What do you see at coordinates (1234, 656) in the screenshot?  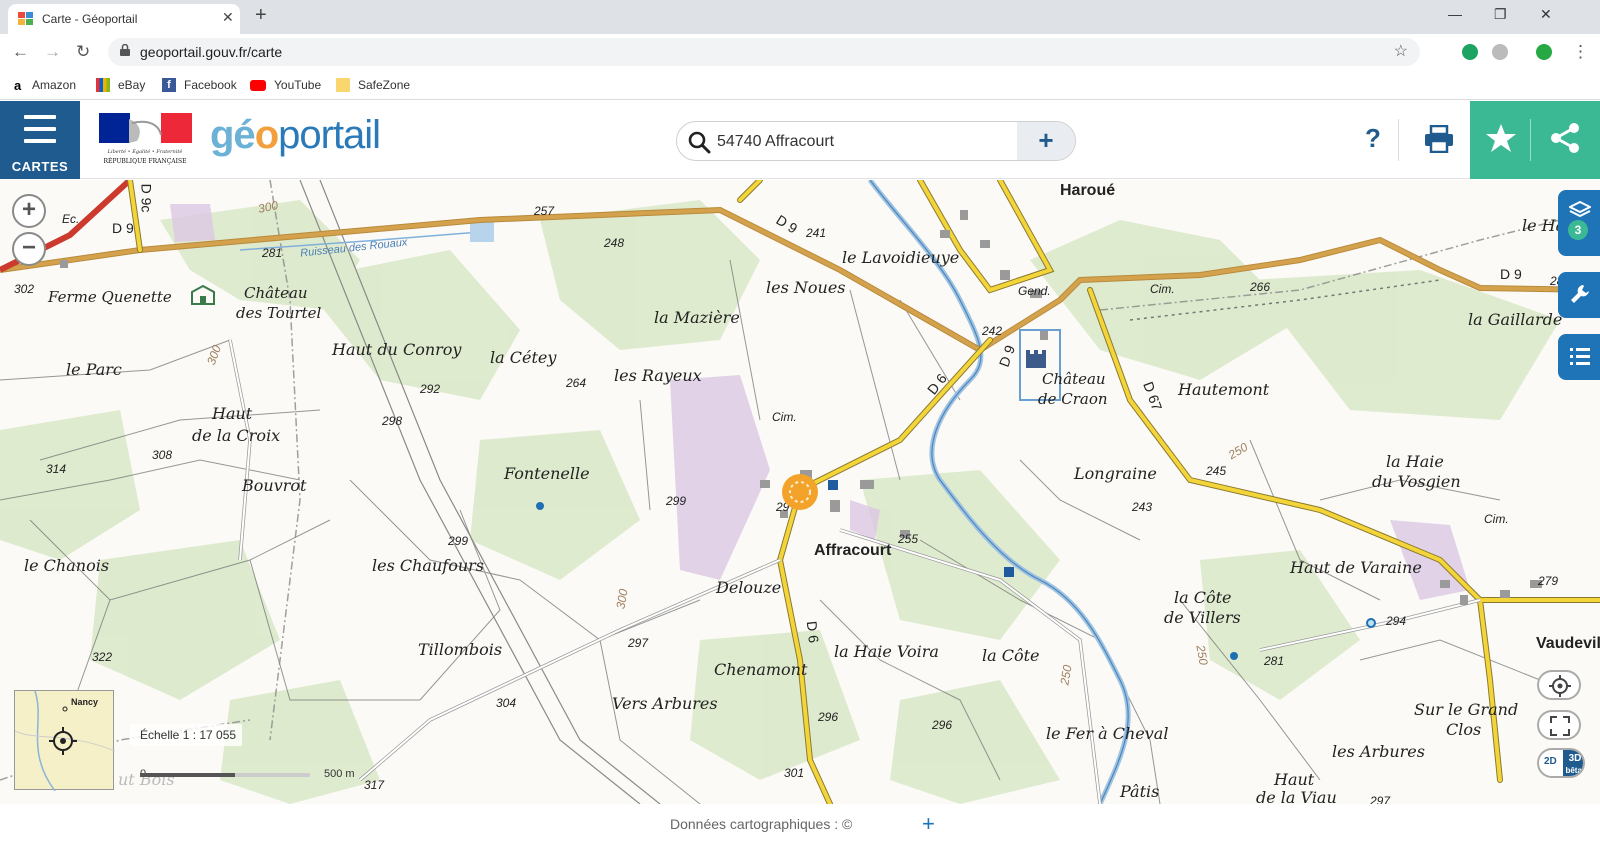 I see `spring-point-icon` at bounding box center [1234, 656].